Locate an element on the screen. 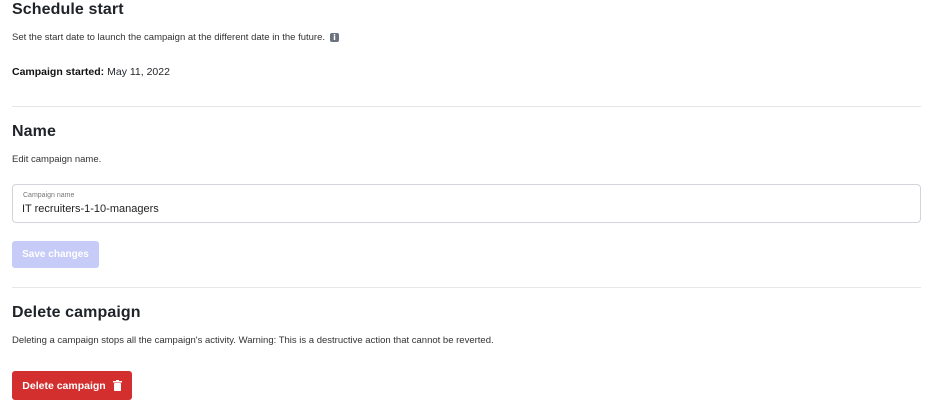  delete-campaign-title: Delete campaign is located at coordinates (76, 312).